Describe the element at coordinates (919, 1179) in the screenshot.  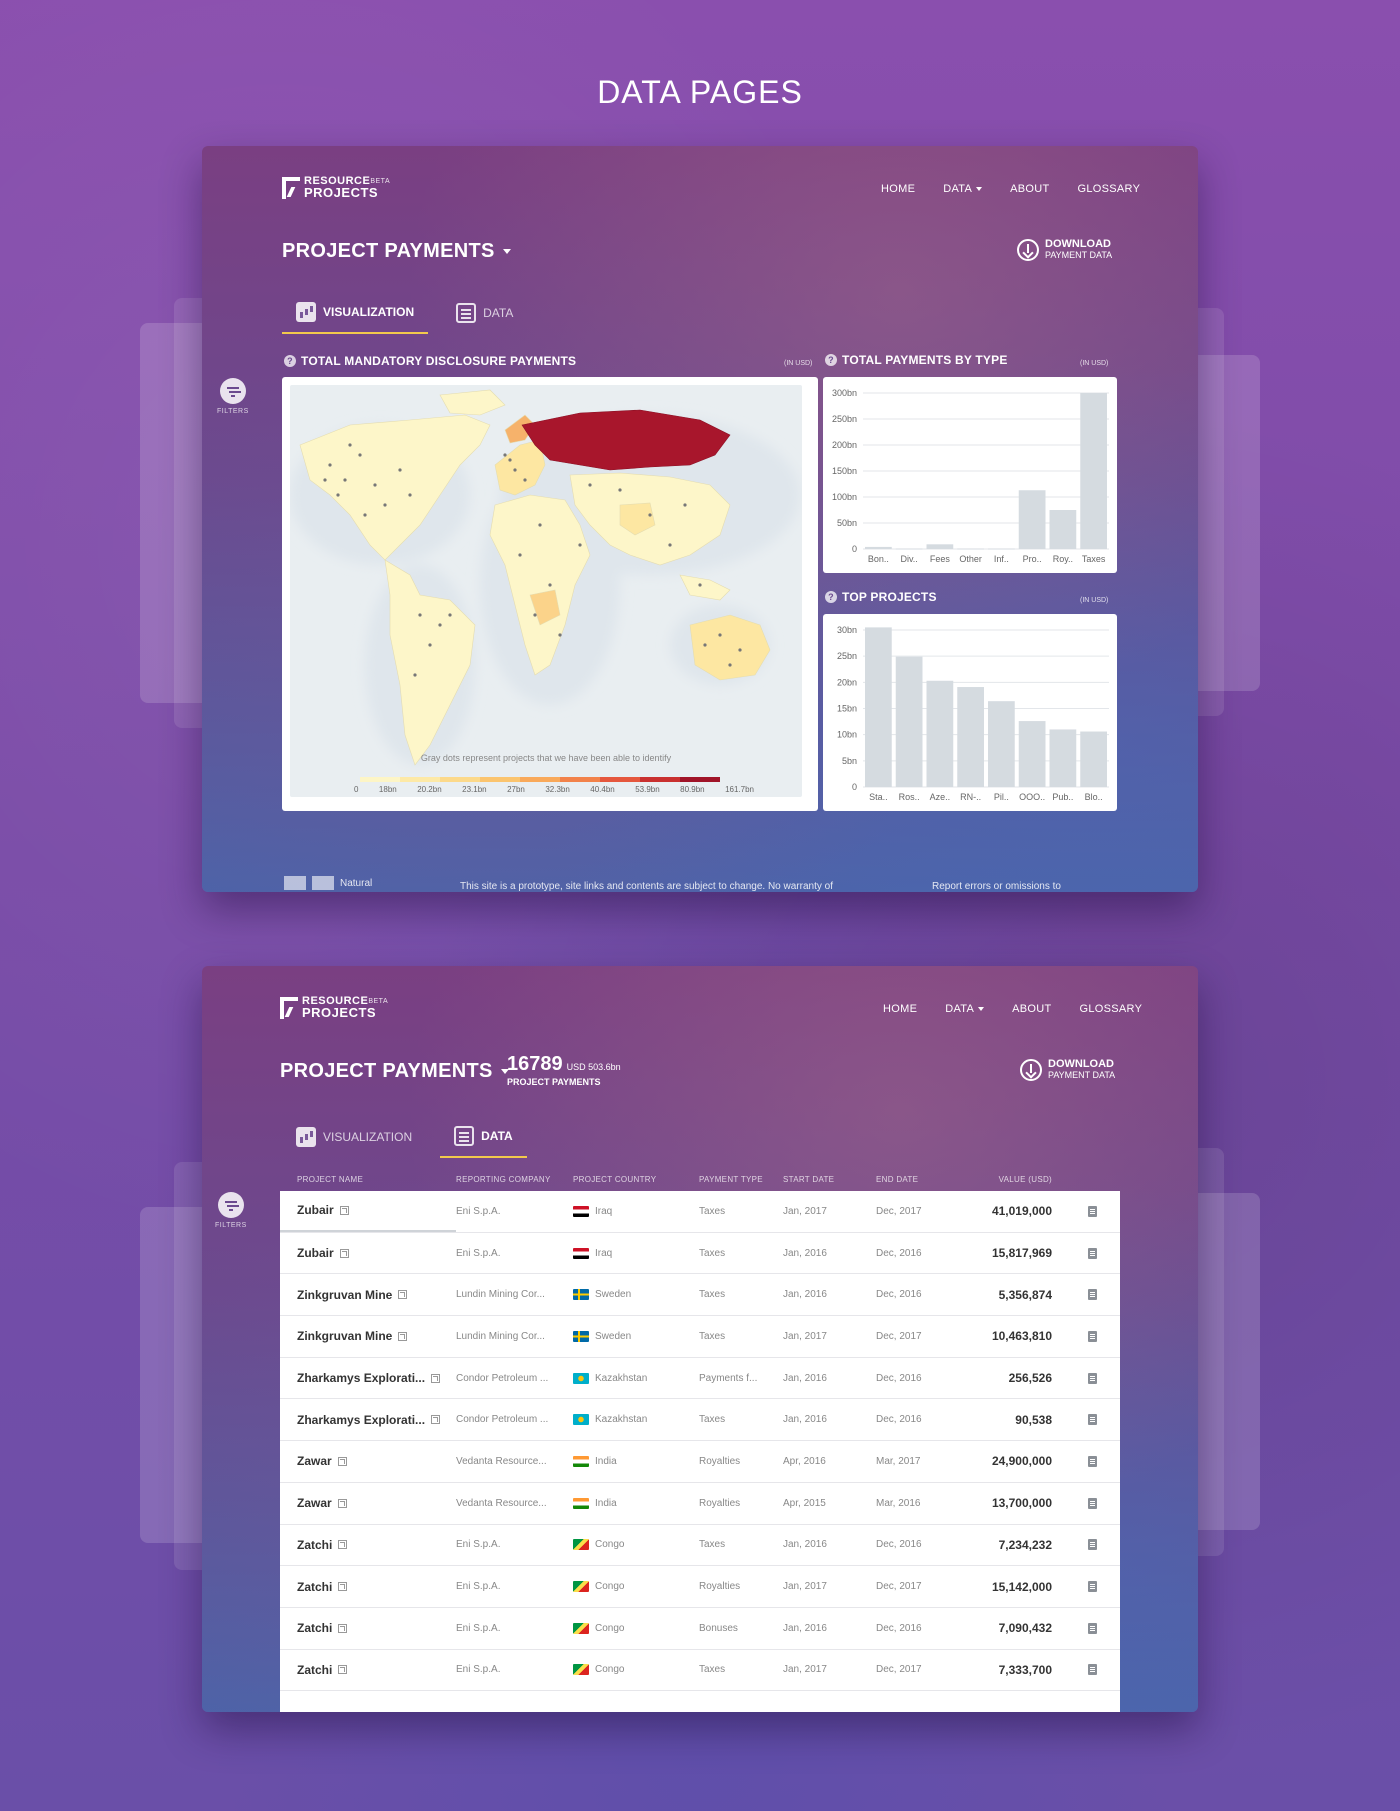
I see `col-end-date: END DATE` at that location.